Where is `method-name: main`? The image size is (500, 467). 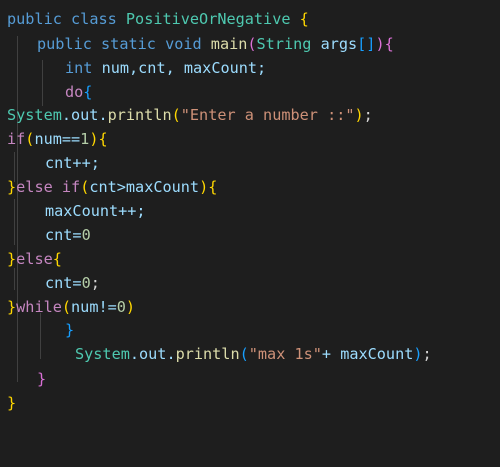 method-name: main is located at coordinates (229, 44).